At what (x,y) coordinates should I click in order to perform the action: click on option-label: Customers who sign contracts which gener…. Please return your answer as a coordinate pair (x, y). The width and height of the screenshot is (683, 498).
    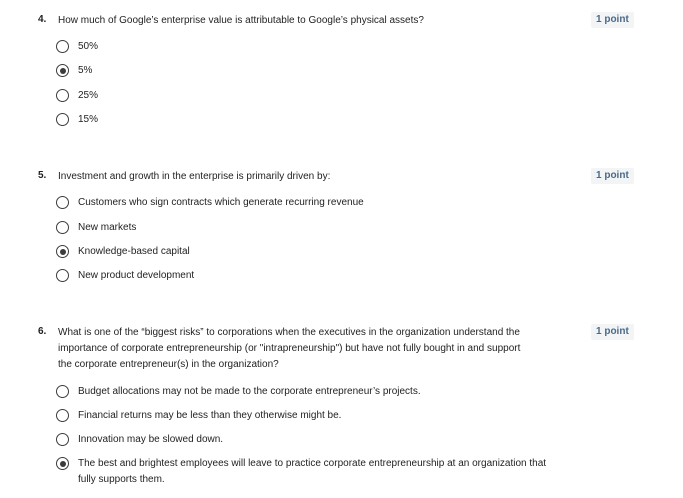
    Looking at the image, I should click on (221, 202).